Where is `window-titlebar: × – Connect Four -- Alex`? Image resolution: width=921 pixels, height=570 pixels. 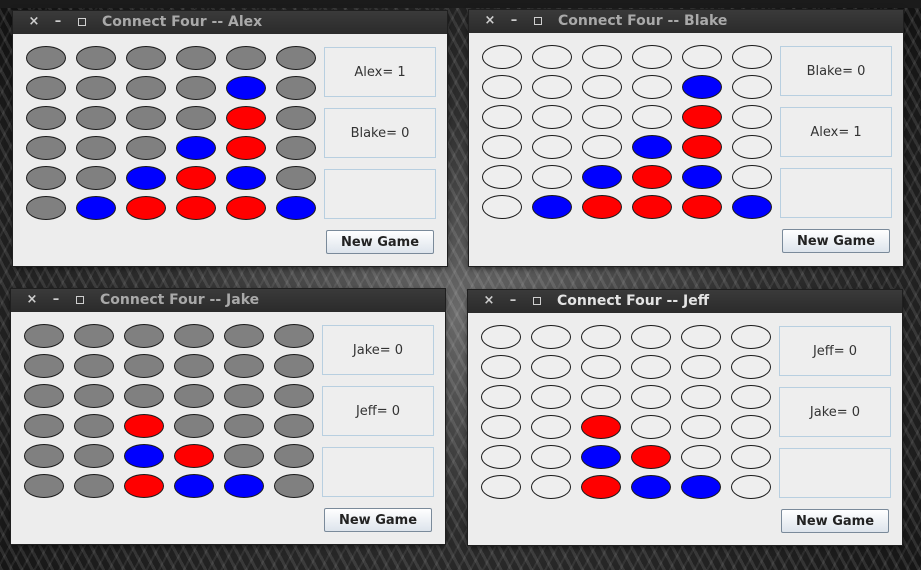
window-titlebar: × – Connect Four -- Alex is located at coordinates (230, 22).